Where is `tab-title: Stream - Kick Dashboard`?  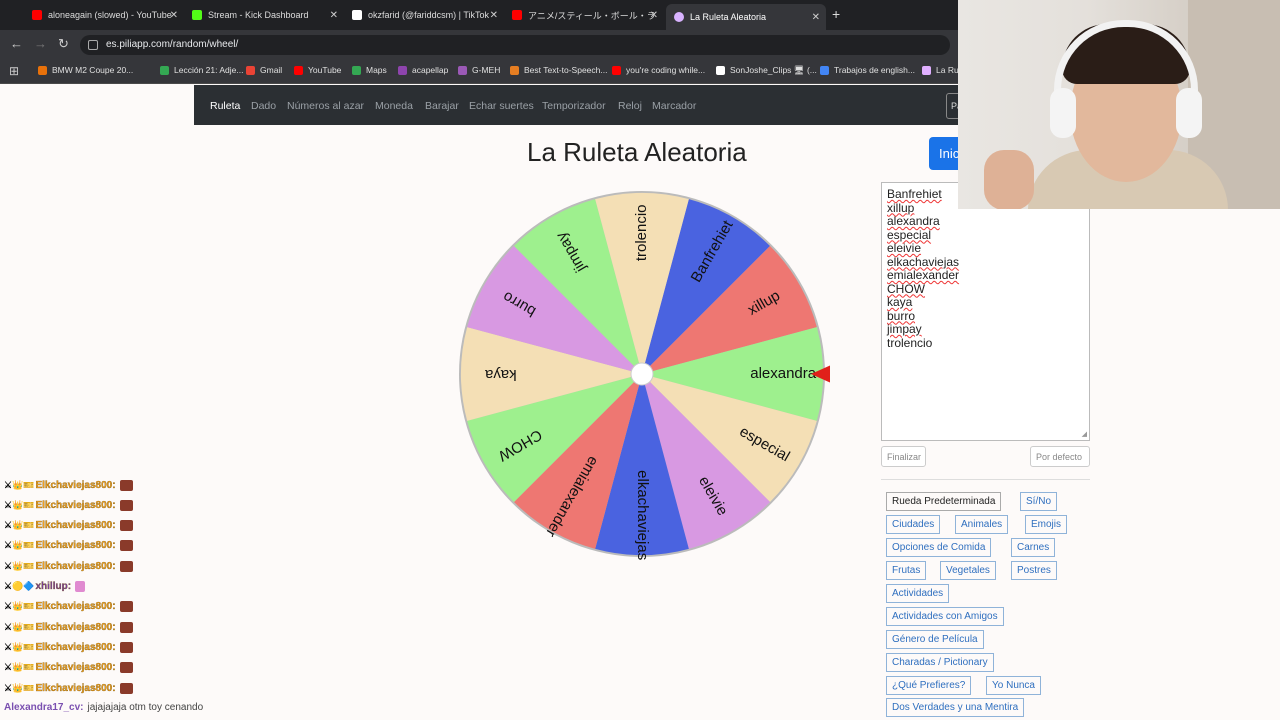 tab-title: Stream - Kick Dashboard is located at coordinates (258, 15).